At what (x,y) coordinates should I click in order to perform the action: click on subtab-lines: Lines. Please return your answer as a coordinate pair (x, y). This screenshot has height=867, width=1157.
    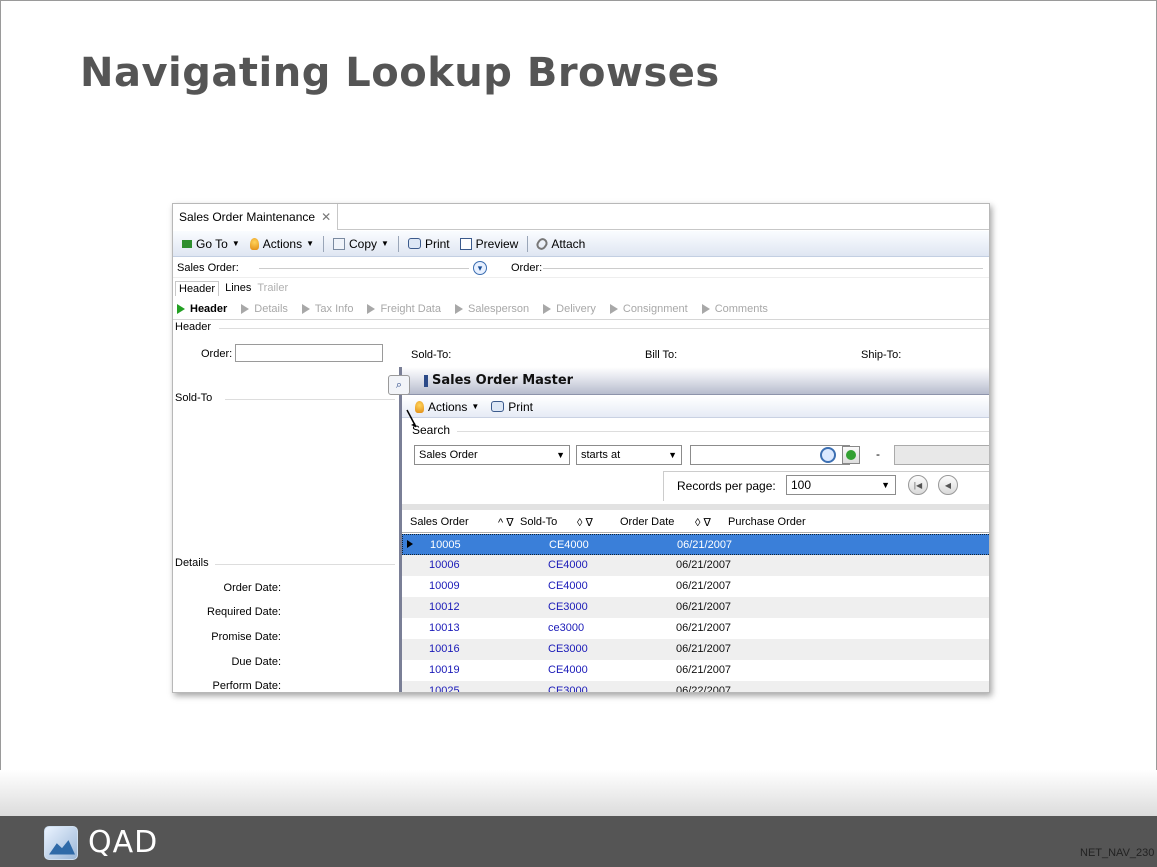
    Looking at the image, I should click on (238, 288).